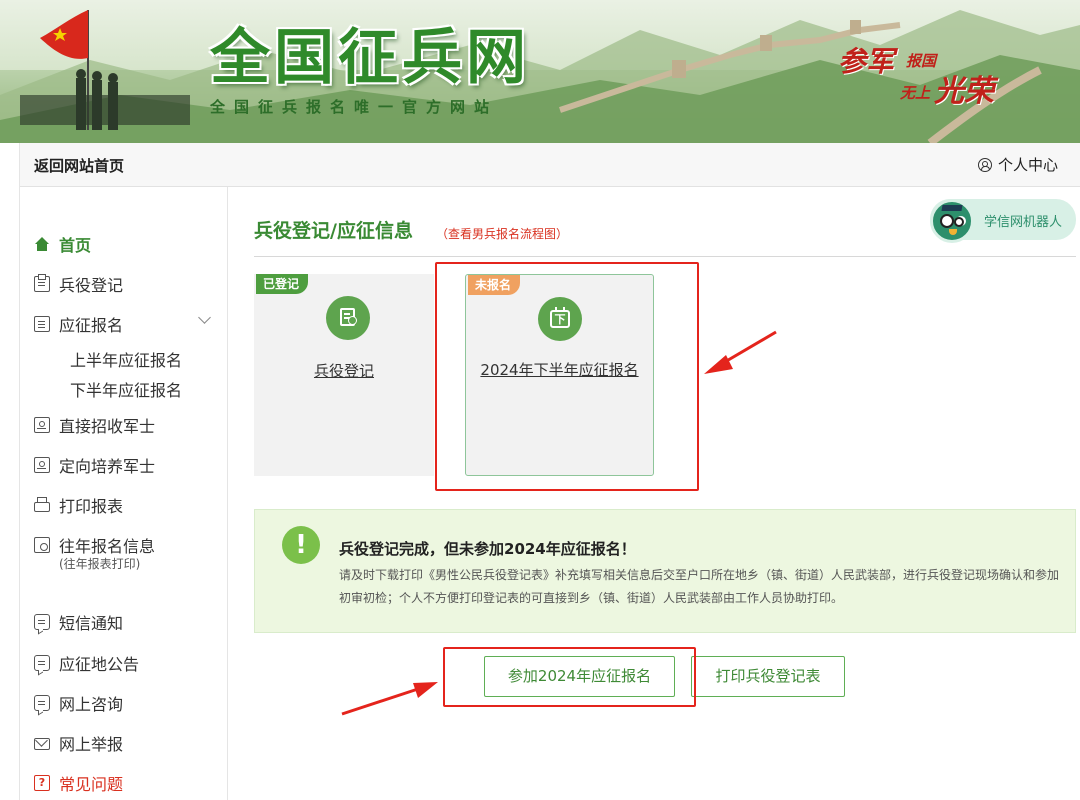 Image resolution: width=1080 pixels, height=800 pixels. I want to click on sidebar-item-sms-notice: 短信通知, so click(78, 622).